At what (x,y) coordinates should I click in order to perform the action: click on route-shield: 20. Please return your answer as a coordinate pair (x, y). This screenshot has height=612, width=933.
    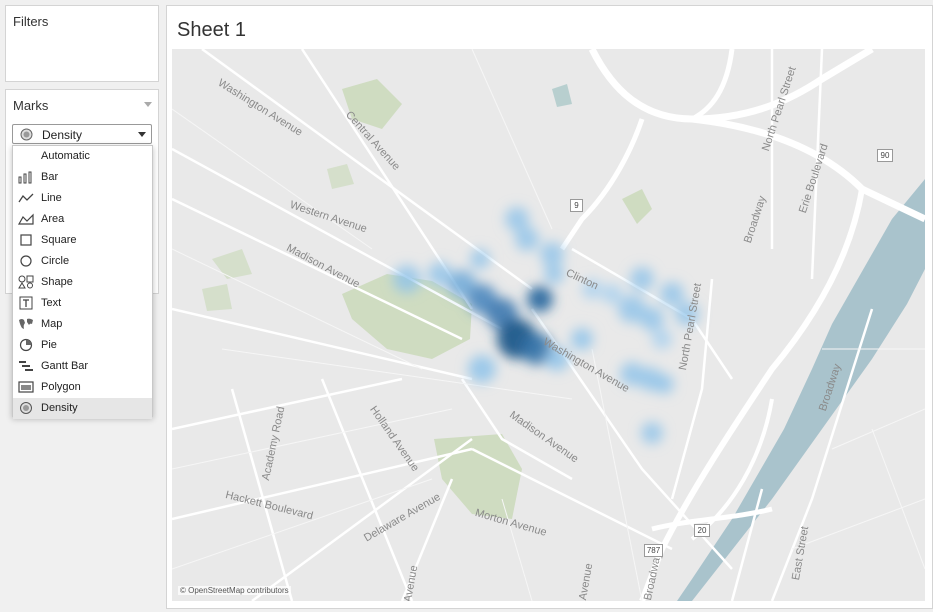
    Looking at the image, I should click on (702, 530).